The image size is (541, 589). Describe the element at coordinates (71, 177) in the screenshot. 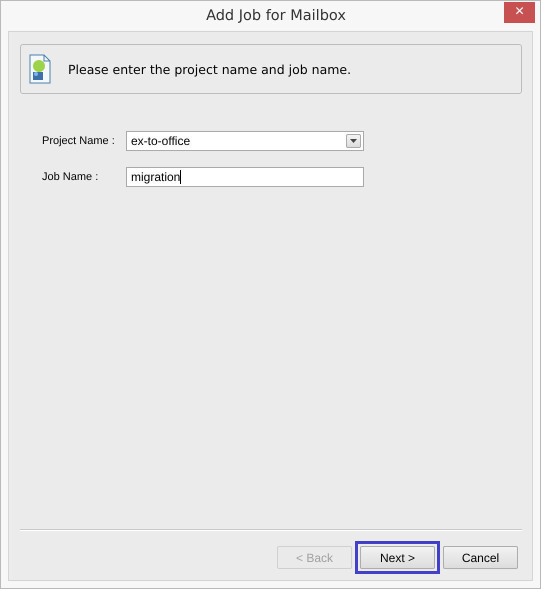

I see `field-label: Job Name :` at that location.